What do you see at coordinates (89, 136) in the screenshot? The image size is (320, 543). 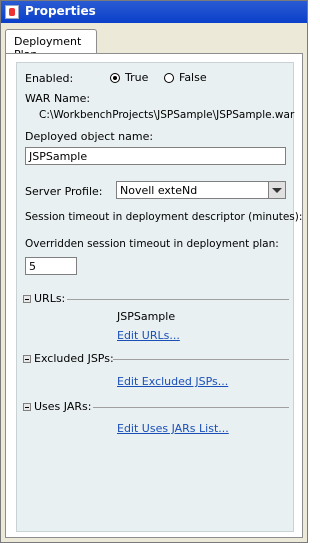 I see `deployed-object-label: Deployed object name:` at bounding box center [89, 136].